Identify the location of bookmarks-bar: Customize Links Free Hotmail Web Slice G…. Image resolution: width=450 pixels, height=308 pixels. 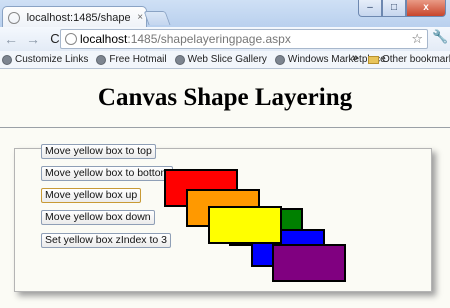
(225, 60).